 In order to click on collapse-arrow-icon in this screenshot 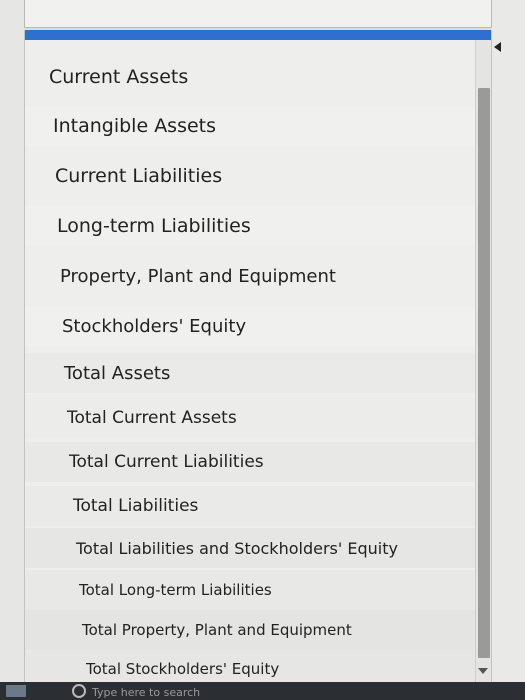, I will do `click(497, 47)`.